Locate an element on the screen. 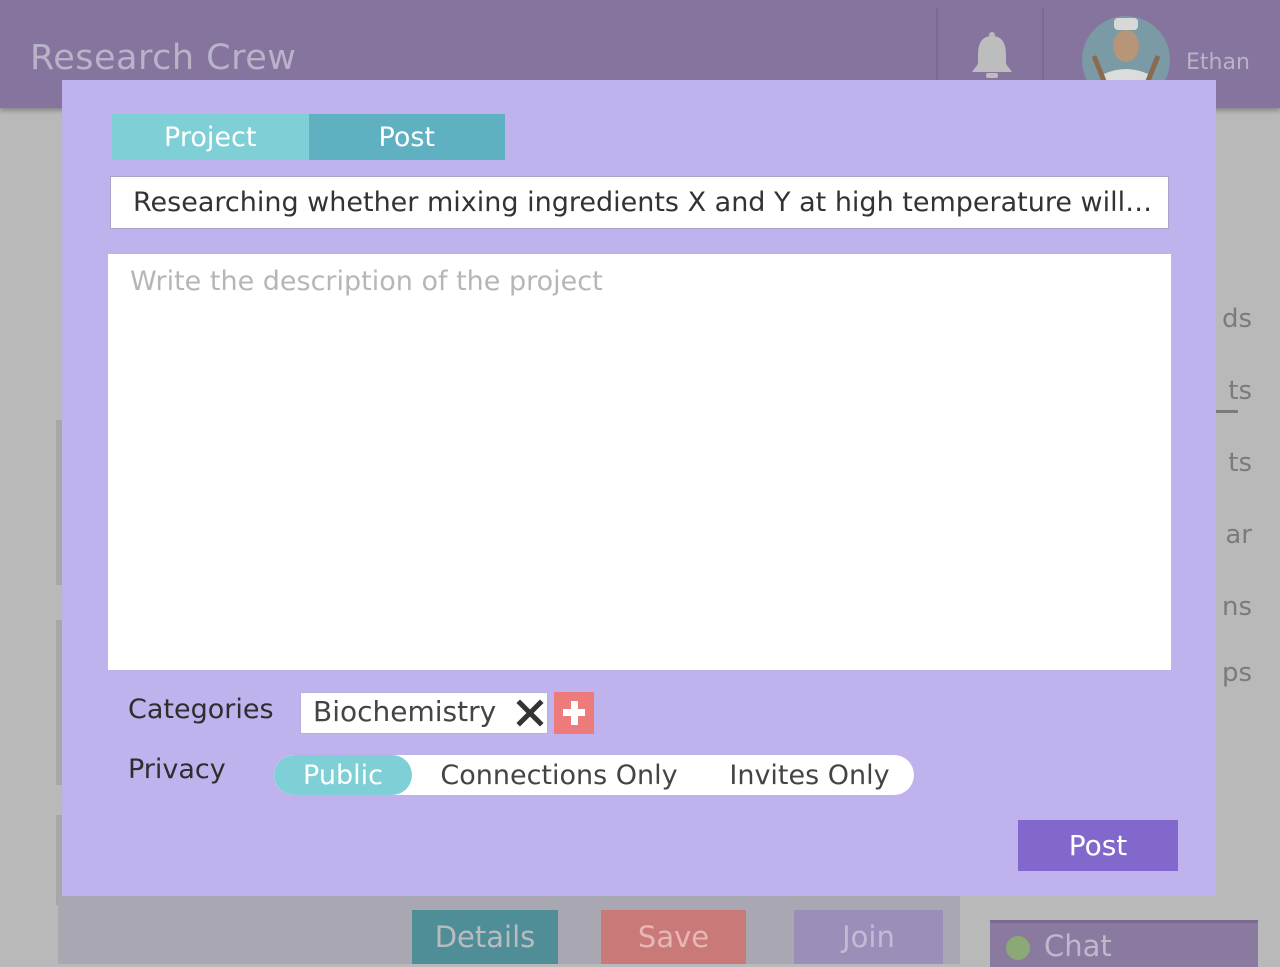  post-button: Post is located at coordinates (1098, 845).